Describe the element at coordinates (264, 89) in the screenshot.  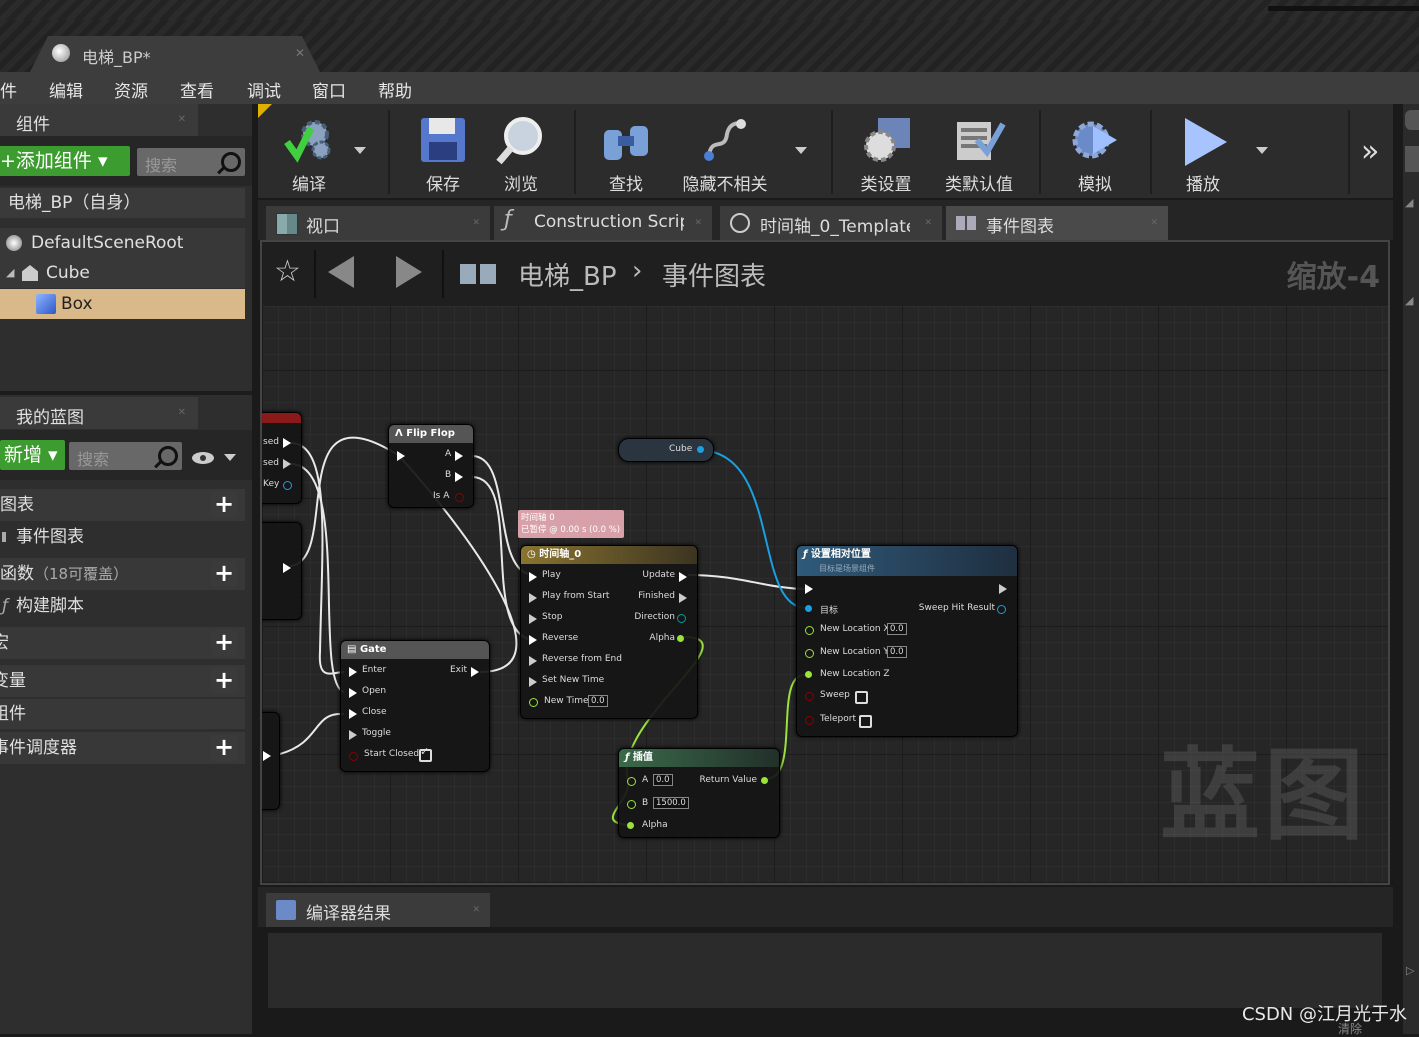
I see `menu-debug: 调试` at that location.